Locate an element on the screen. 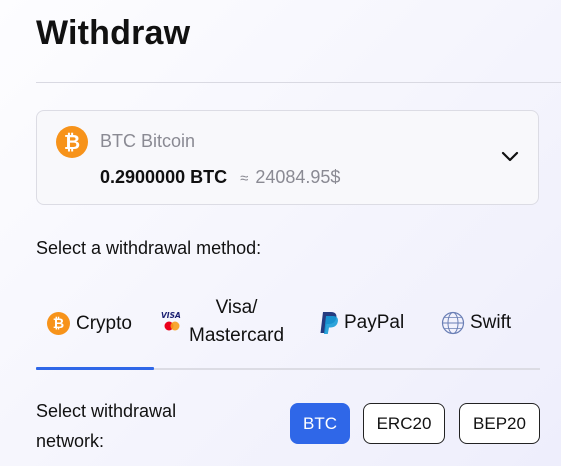 This screenshot has height=466, width=561. tab-paypal-label: PayPal is located at coordinates (374, 322).